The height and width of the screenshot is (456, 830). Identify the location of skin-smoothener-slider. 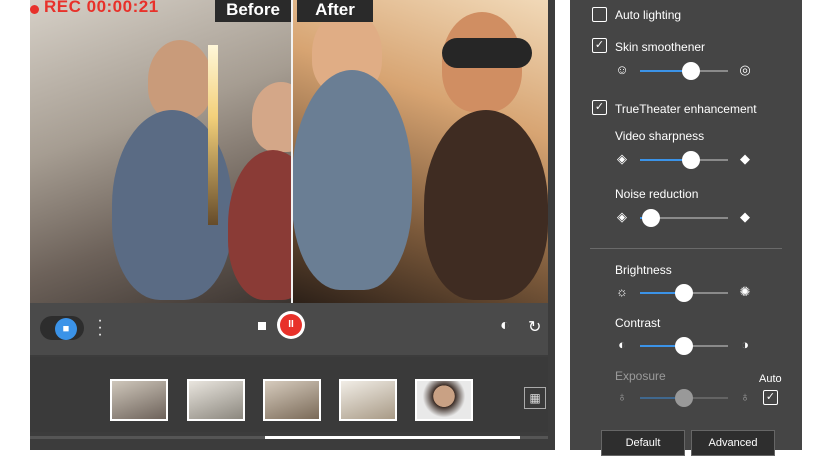
(684, 71).